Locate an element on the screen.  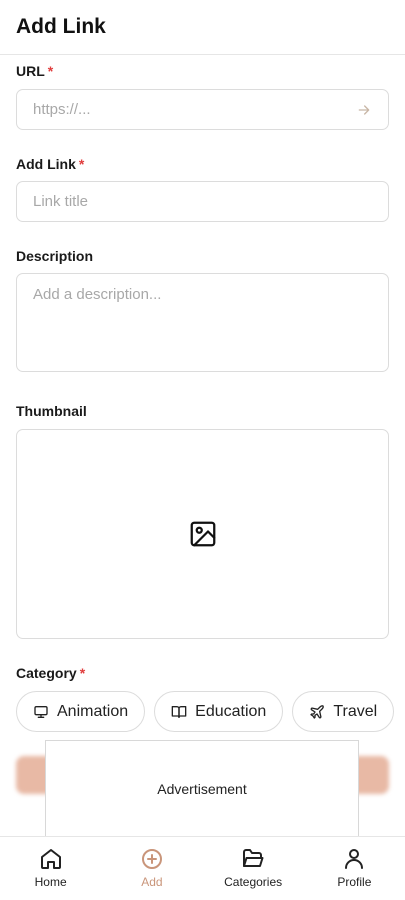
nav-item-categories: Categories is located at coordinates (253, 868).